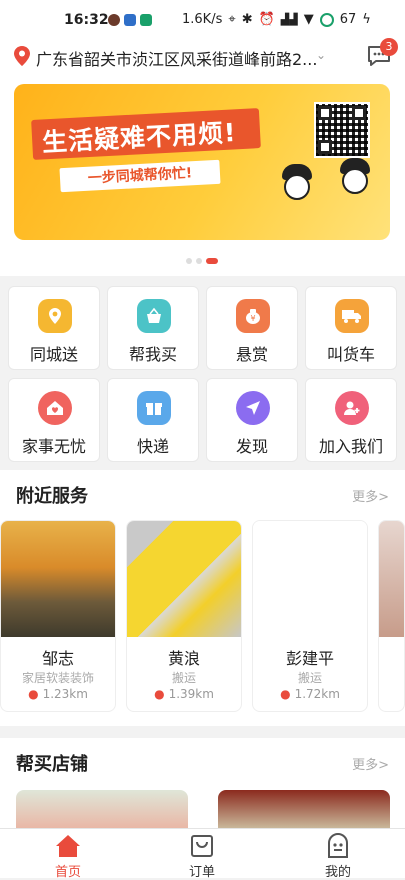 The height and width of the screenshot is (880, 405). Describe the element at coordinates (53, 446) in the screenshot. I see `menu-tile-label: 家事无忧` at that location.